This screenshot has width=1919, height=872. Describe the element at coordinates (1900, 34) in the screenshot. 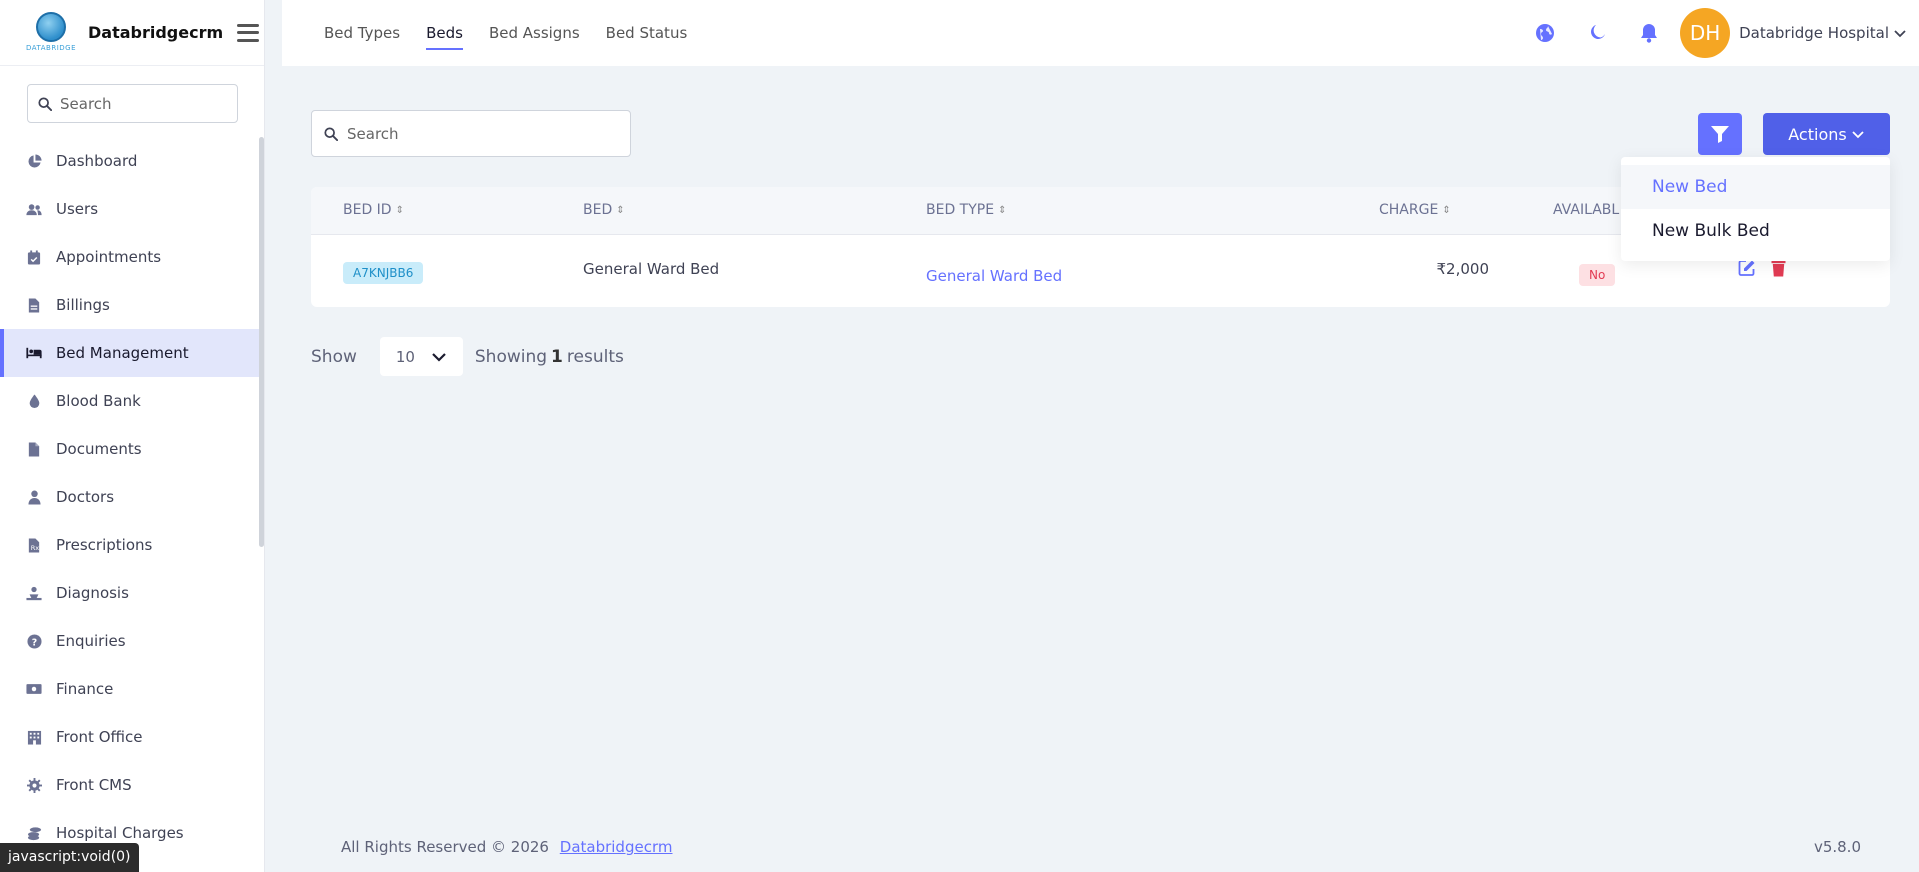

I see `chevron-down-icon` at that location.